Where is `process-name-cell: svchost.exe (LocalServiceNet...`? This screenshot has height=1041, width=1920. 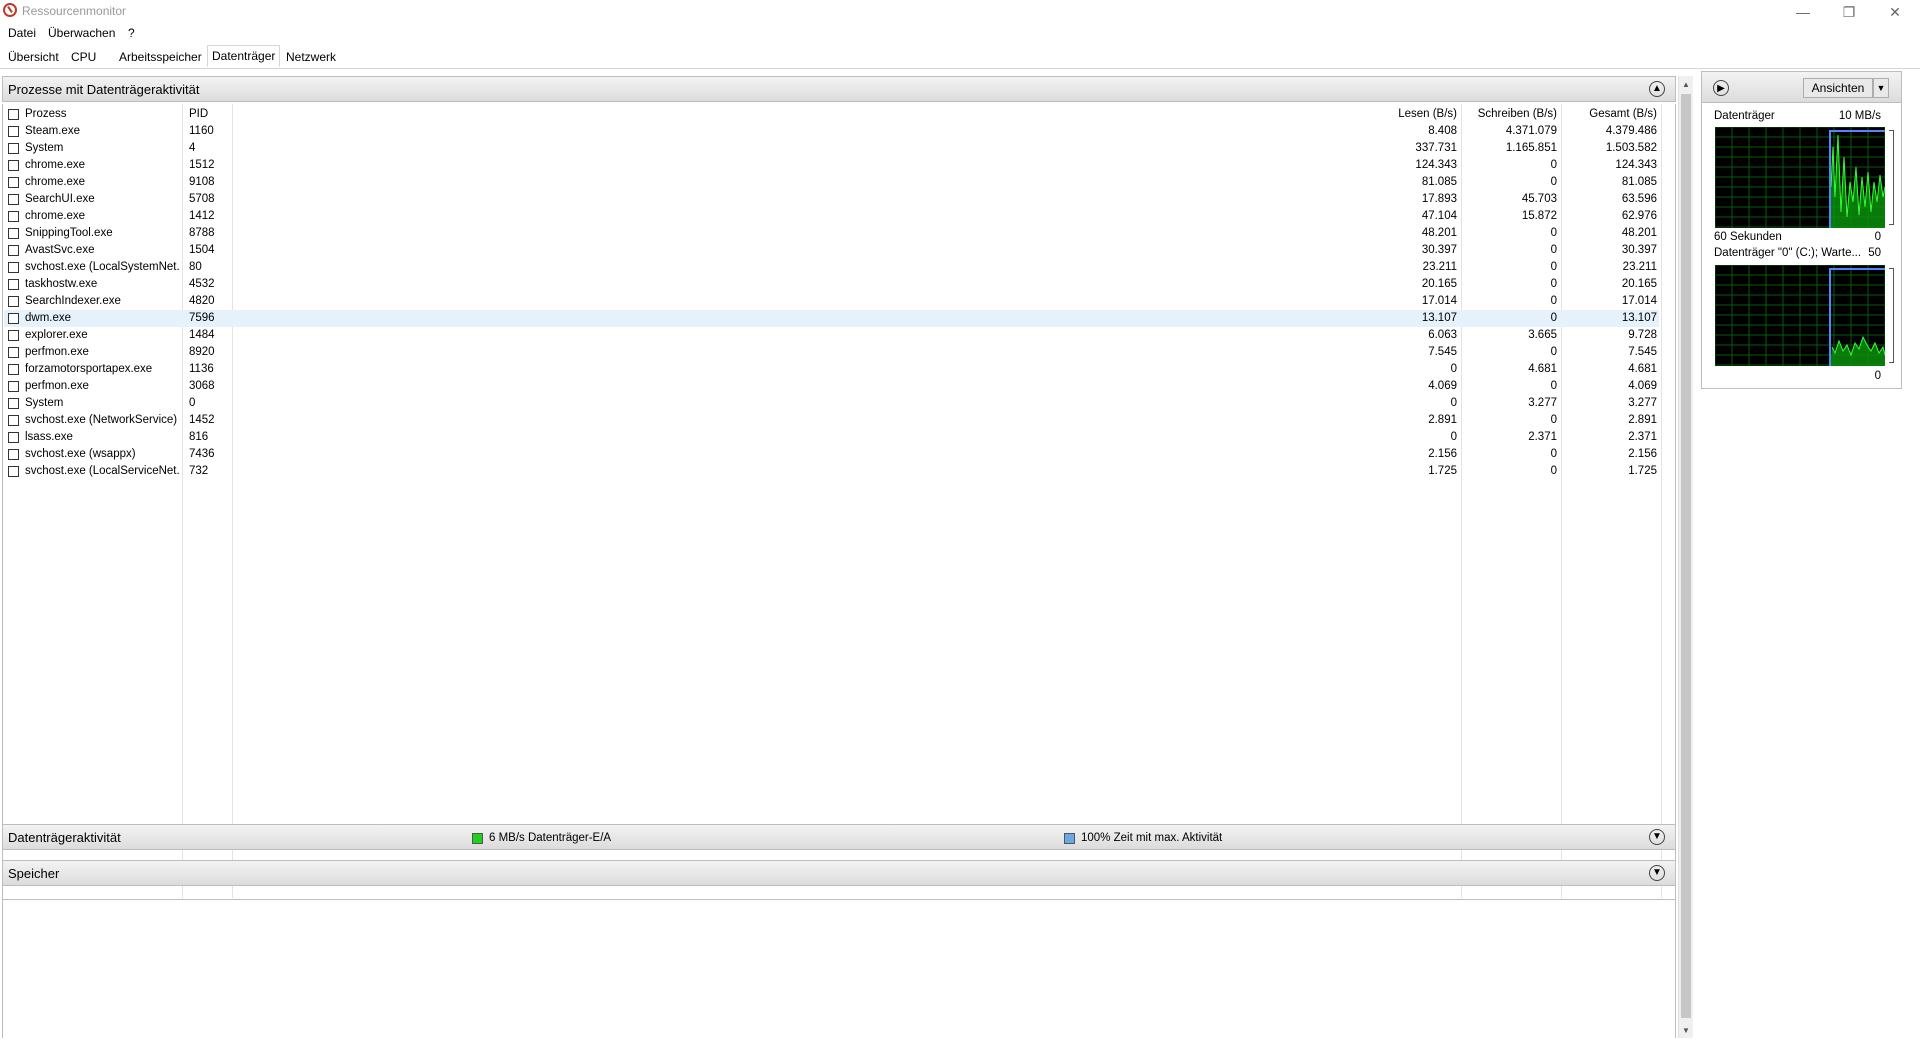 process-name-cell: svchost.exe (LocalServiceNet... is located at coordinates (102, 471).